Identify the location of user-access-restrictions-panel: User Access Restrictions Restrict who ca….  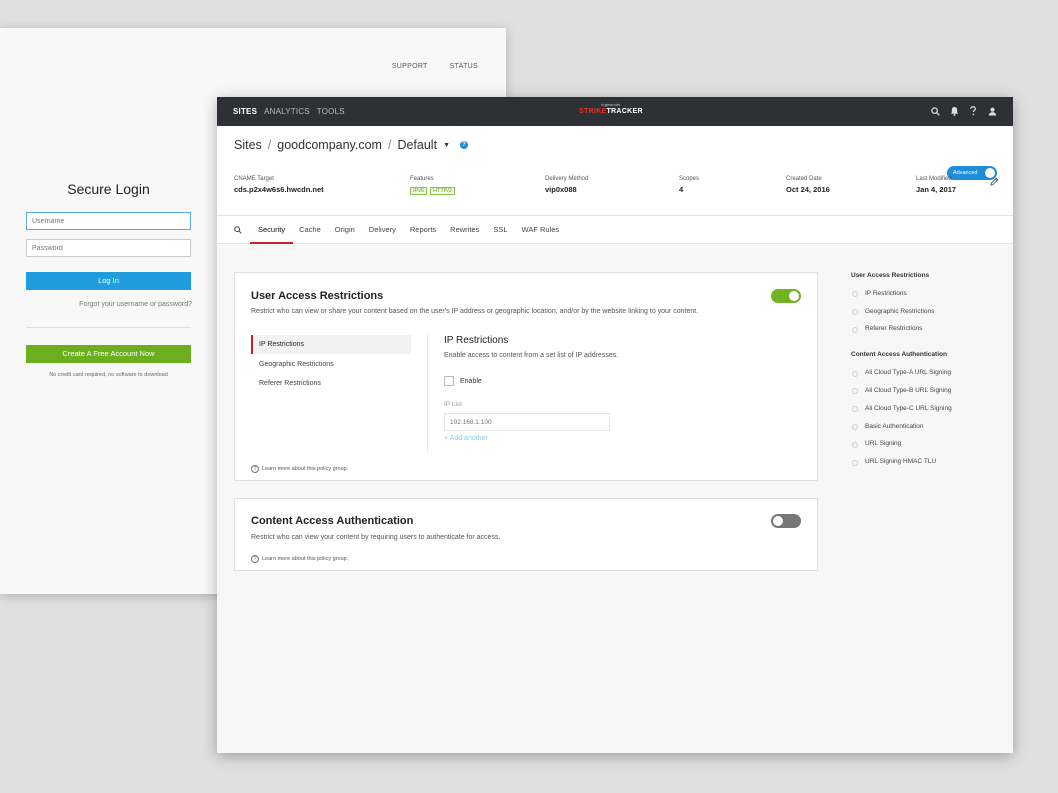
(526, 376).